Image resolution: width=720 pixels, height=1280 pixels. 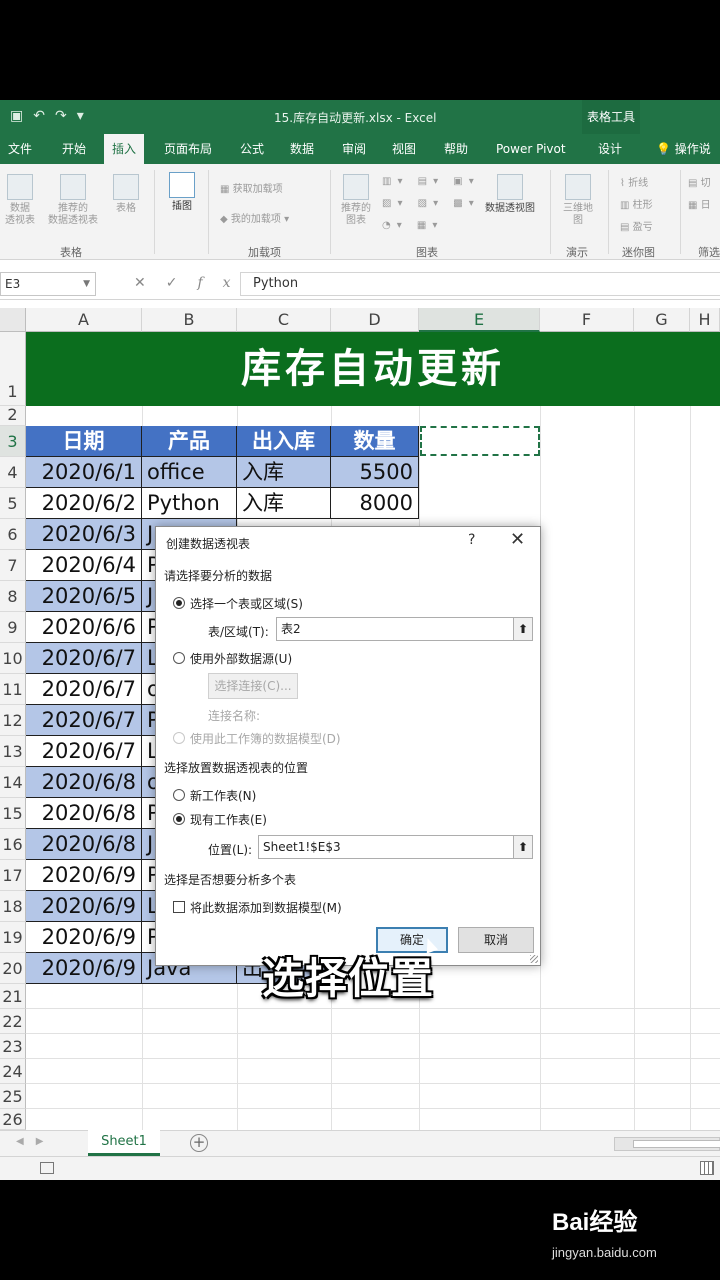 I want to click on table-cell: Python, so click(x=189, y=503).